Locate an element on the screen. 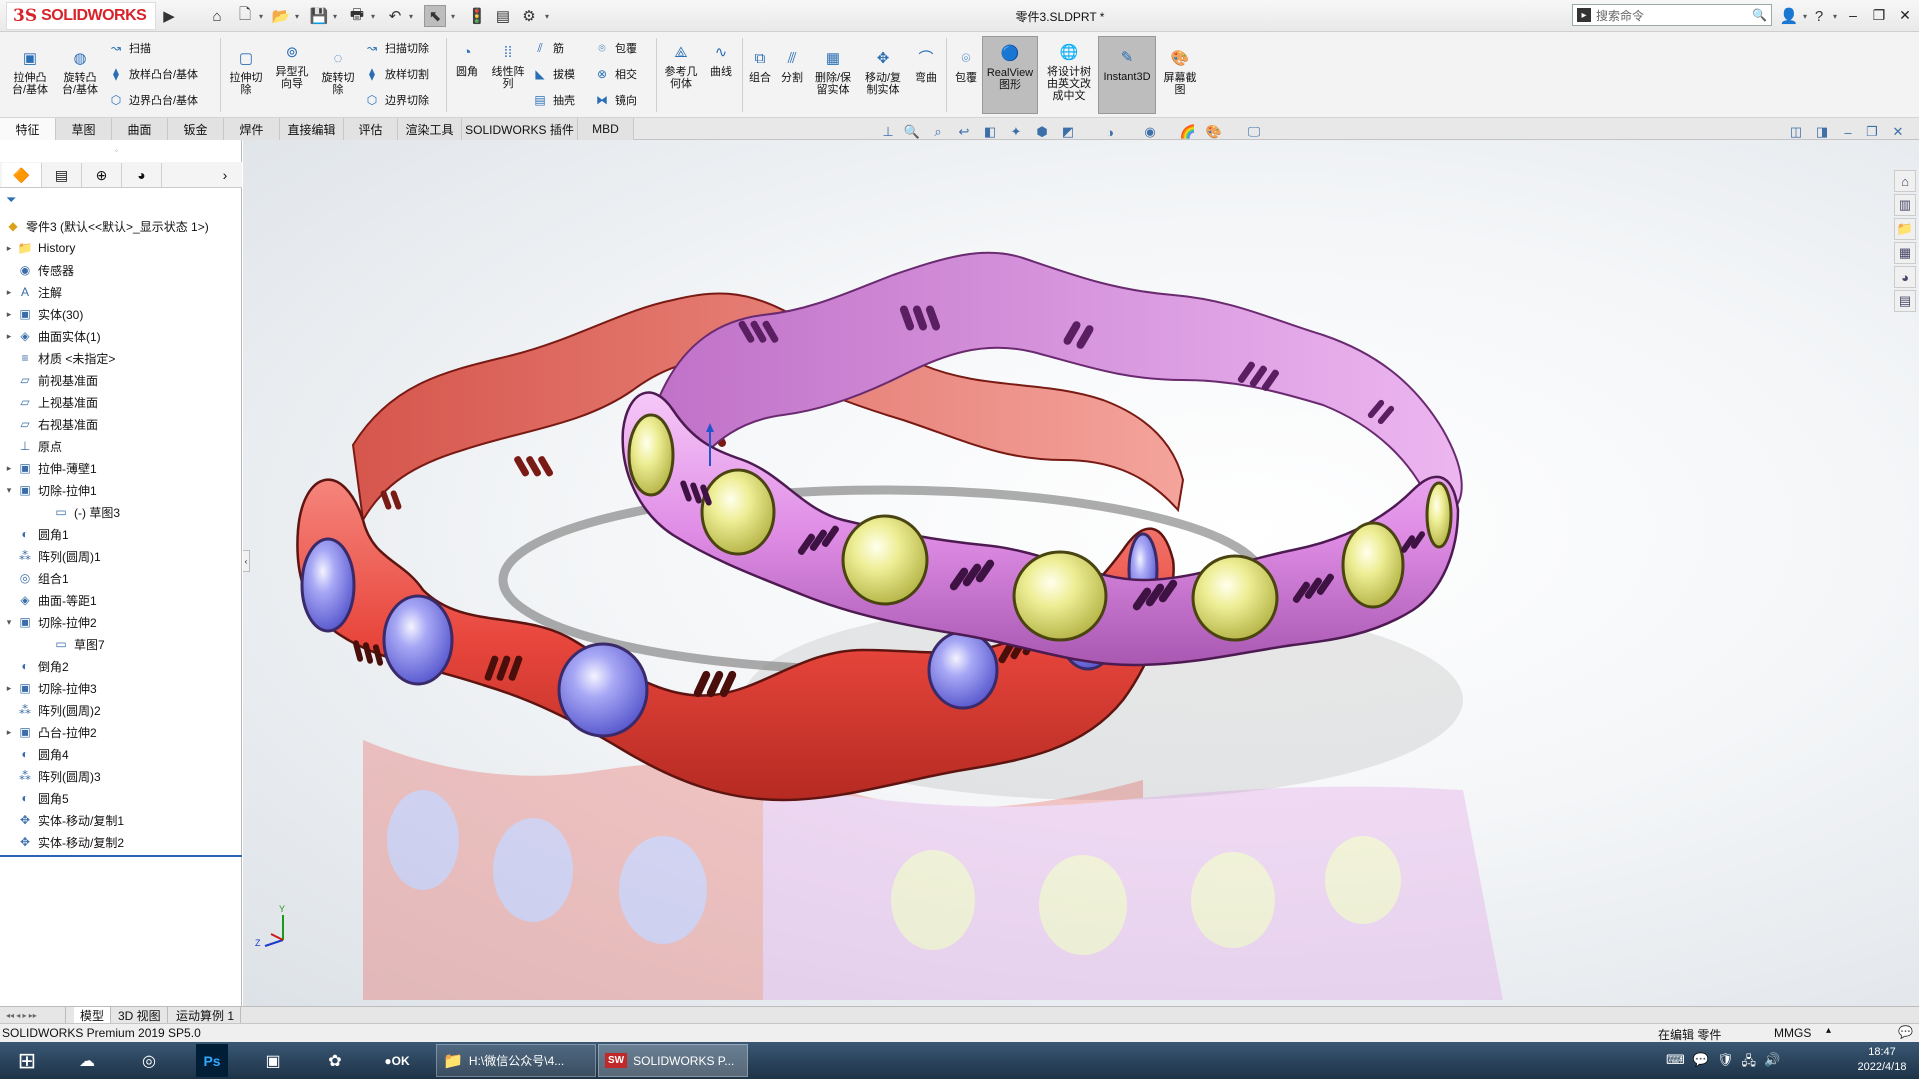 The height and width of the screenshot is (1079, 1919). tree-item: ▭ (-) 草图3 is located at coordinates (79, 512).